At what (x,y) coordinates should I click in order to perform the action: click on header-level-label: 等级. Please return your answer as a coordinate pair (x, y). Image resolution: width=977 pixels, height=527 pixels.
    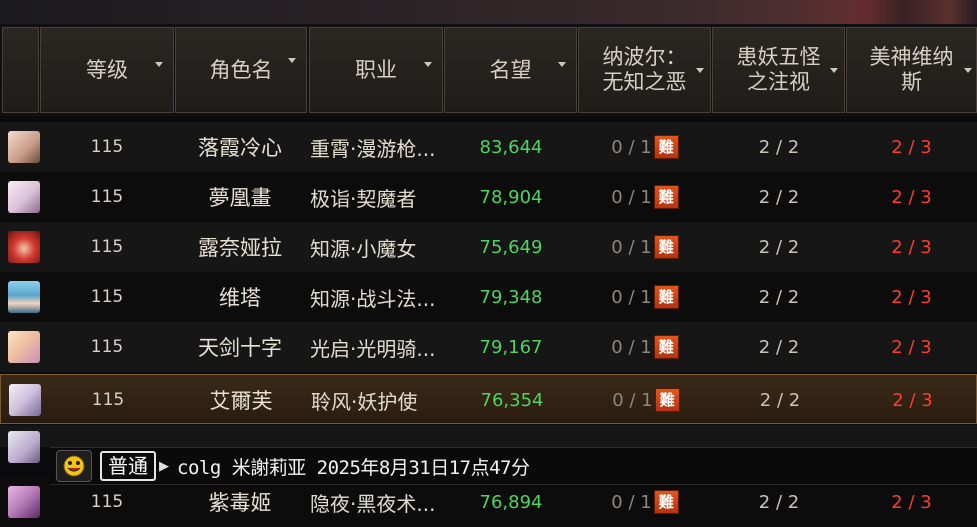
    Looking at the image, I should click on (107, 69).